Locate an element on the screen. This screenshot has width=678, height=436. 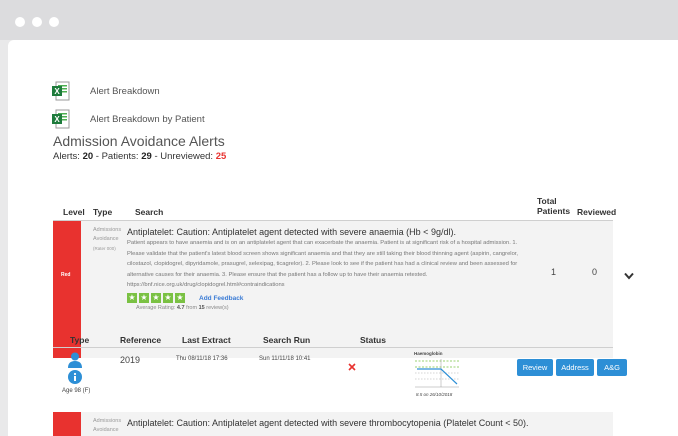
patient-header-status: Status is located at coordinates (373, 340).